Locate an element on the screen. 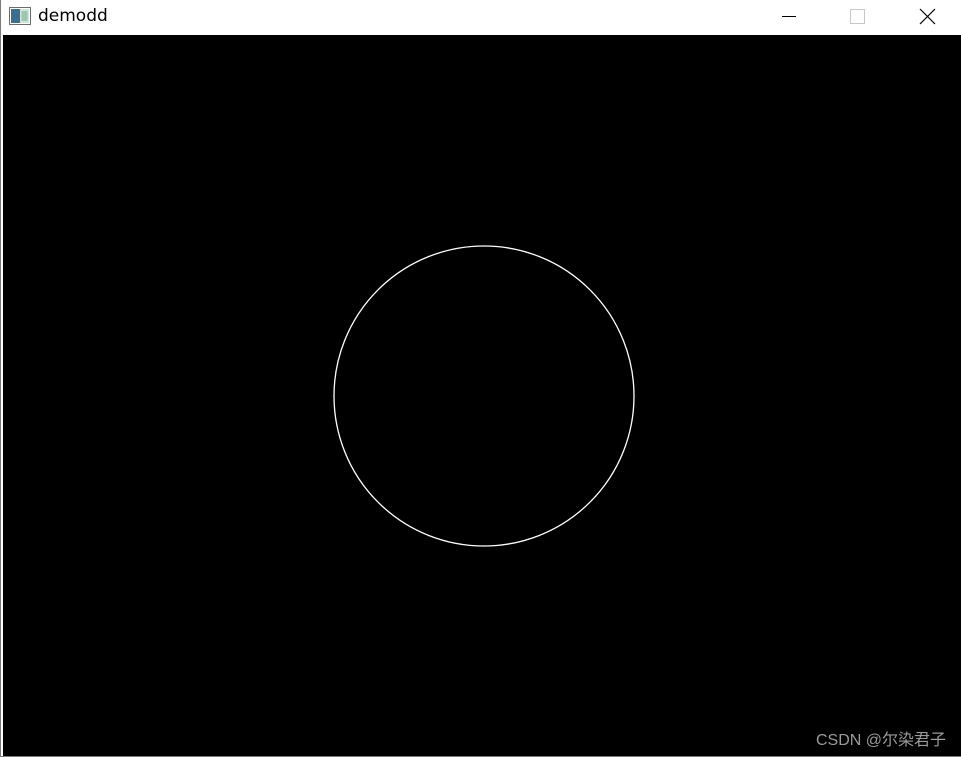 This screenshot has height=757, width=961. canvas-drawing is located at coordinates (484, 396).